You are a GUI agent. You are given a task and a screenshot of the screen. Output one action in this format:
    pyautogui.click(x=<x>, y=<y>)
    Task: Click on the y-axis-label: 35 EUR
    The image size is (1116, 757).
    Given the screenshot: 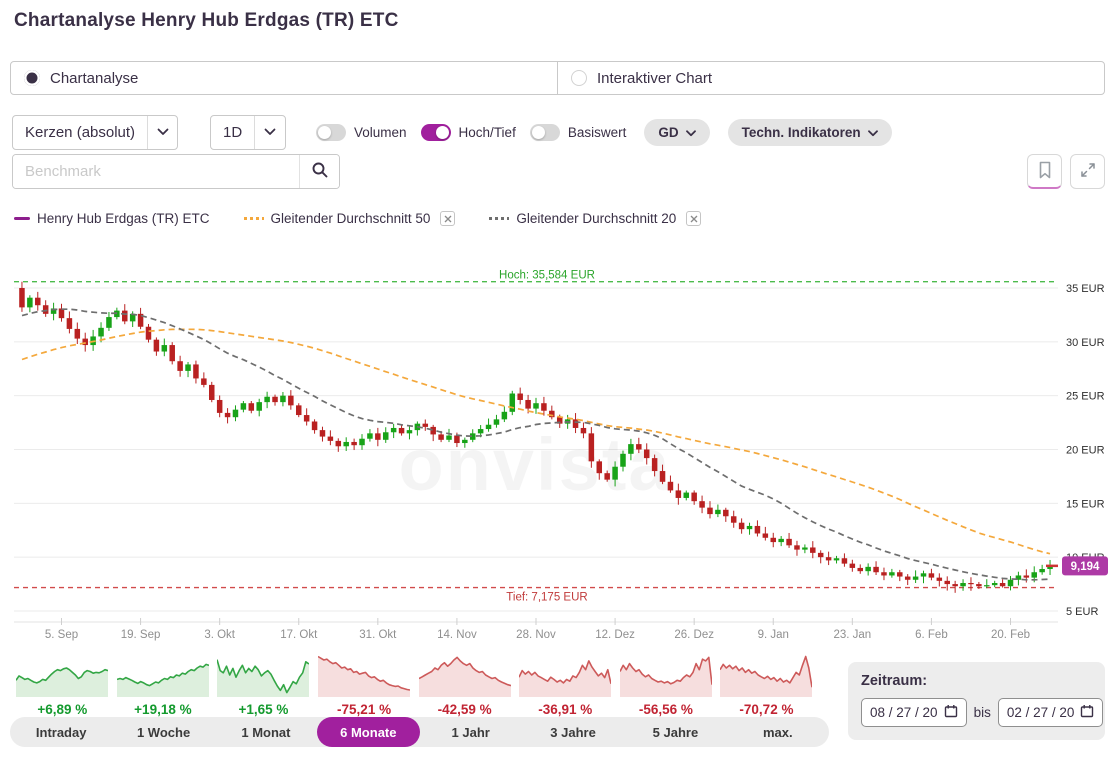 What is the action you would take?
    pyautogui.click(x=1085, y=289)
    